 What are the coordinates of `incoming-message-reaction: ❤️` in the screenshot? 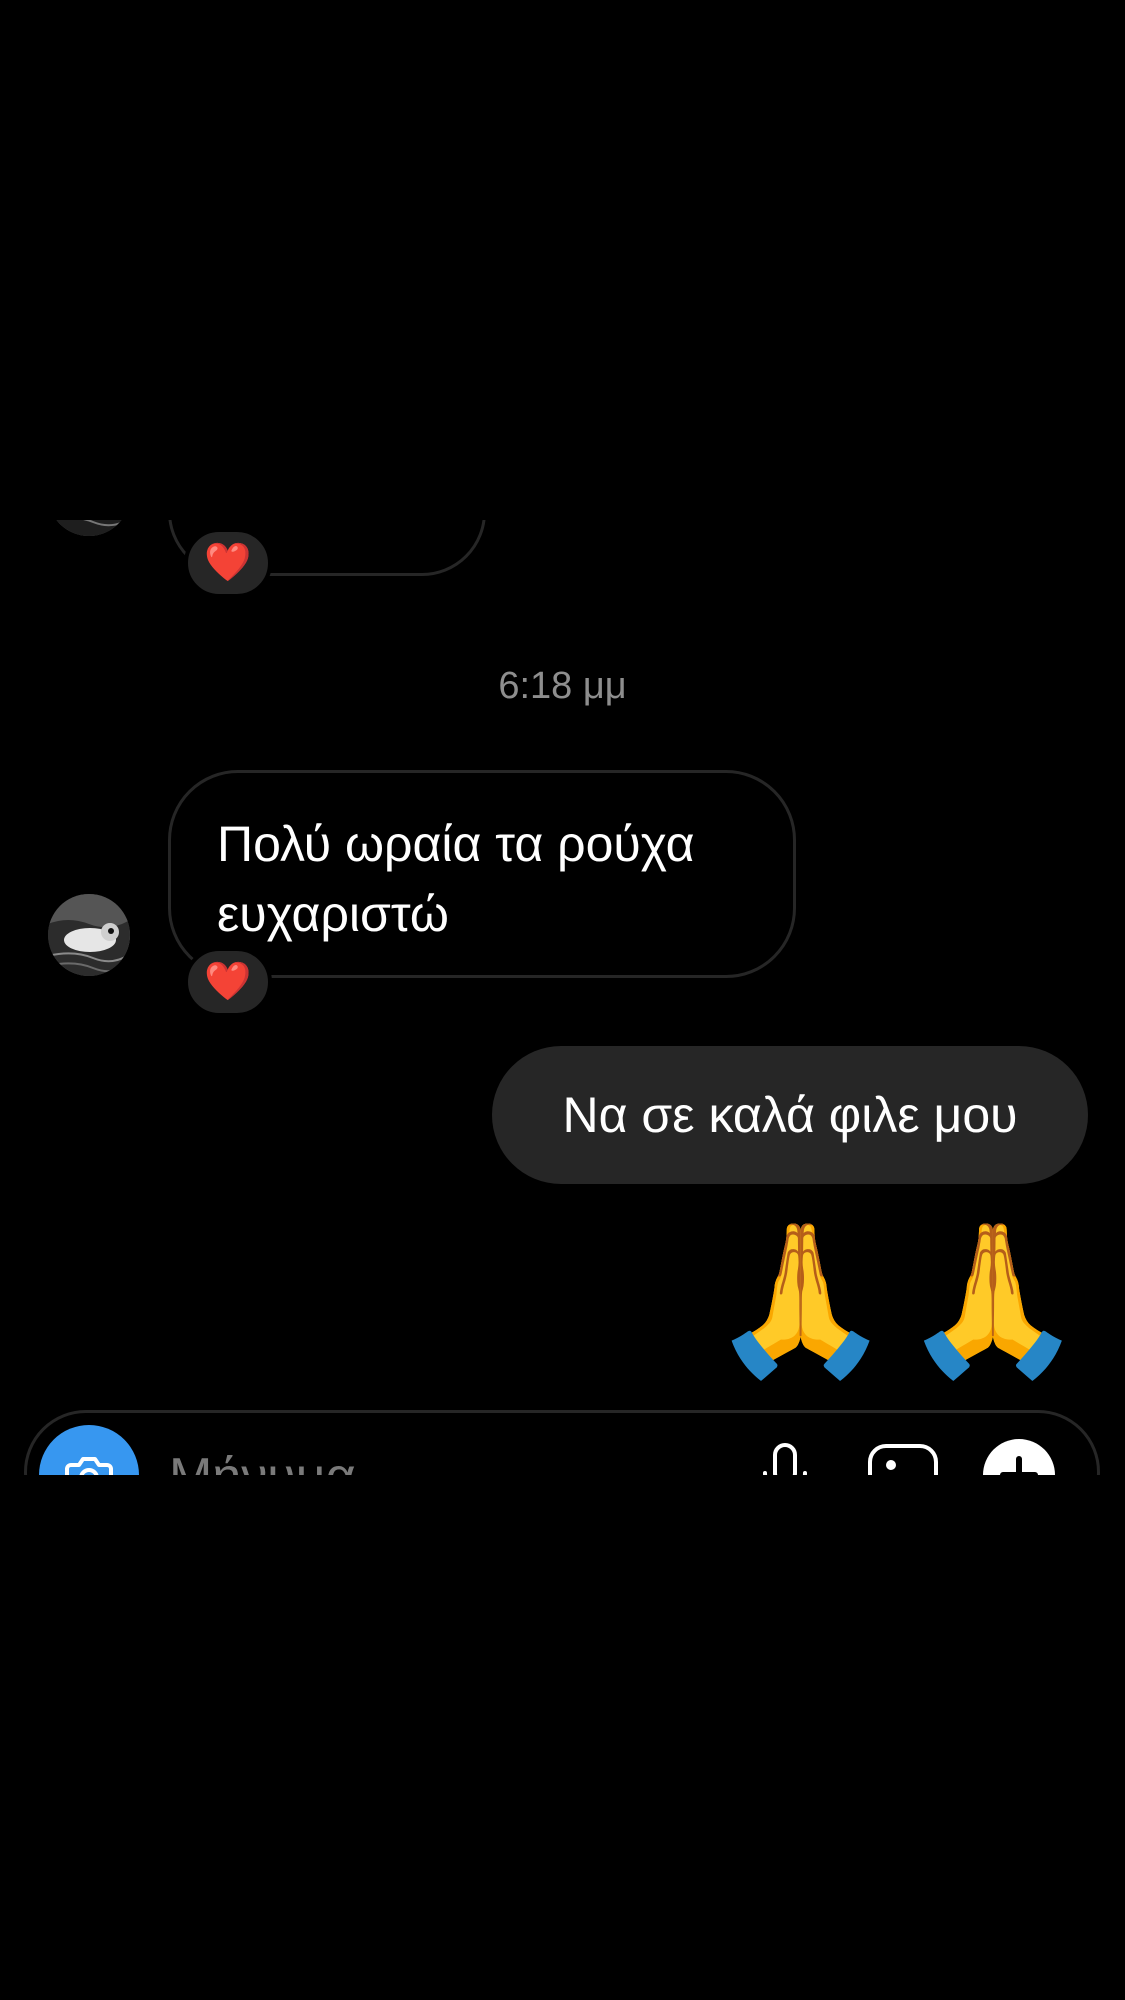 It's located at (228, 982).